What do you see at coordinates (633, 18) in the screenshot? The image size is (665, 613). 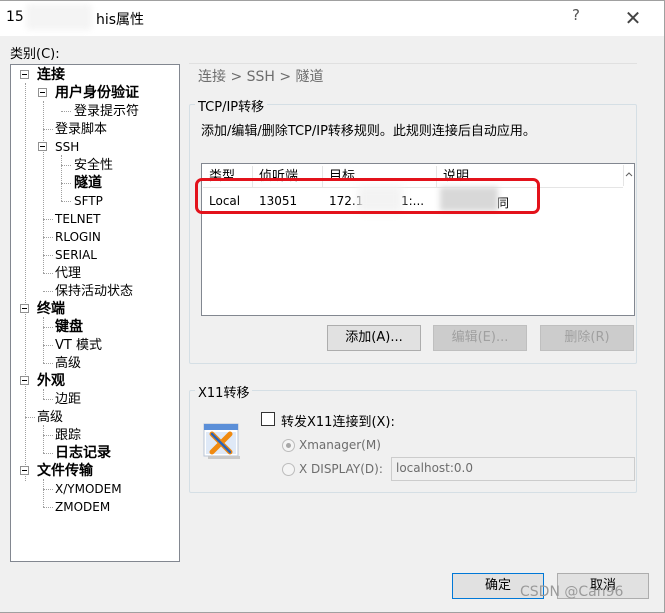 I see `close-button: ✕` at bounding box center [633, 18].